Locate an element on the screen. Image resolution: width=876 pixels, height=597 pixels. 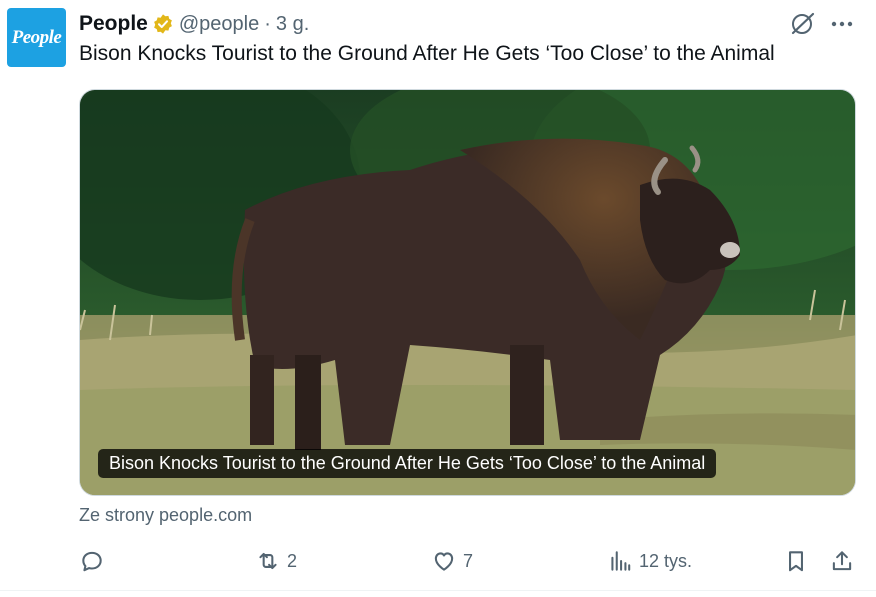
views-count: 12 tys. is located at coordinates (666, 560).